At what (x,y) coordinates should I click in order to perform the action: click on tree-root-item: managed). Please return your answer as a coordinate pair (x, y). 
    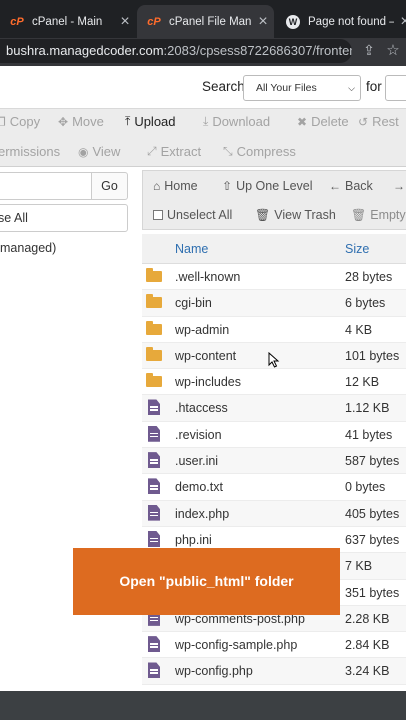
    Looking at the image, I should click on (28, 248).